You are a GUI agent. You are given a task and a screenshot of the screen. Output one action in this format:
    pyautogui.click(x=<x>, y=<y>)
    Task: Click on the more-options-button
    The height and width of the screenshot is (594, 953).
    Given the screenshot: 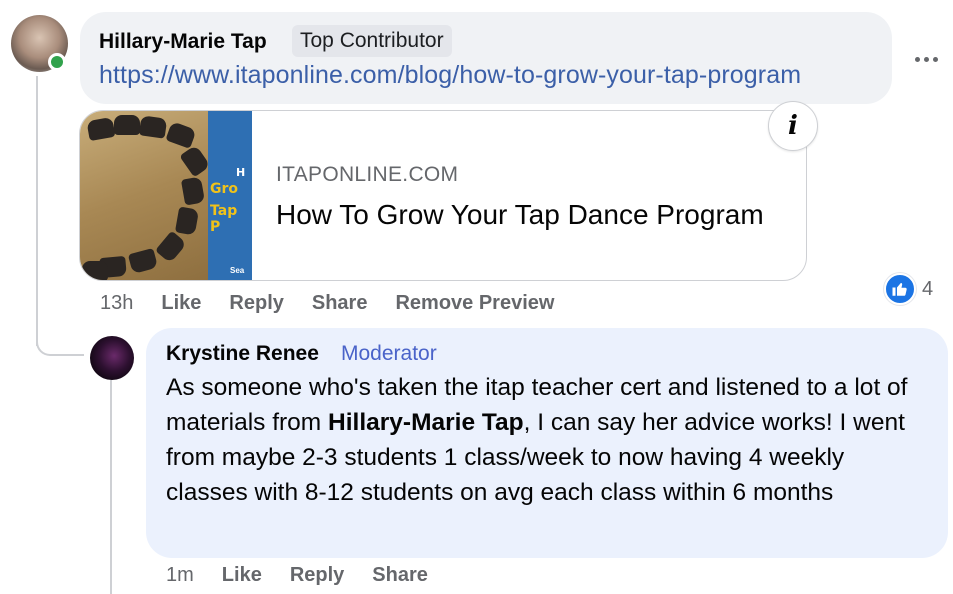 What is the action you would take?
    pyautogui.click(x=926, y=59)
    